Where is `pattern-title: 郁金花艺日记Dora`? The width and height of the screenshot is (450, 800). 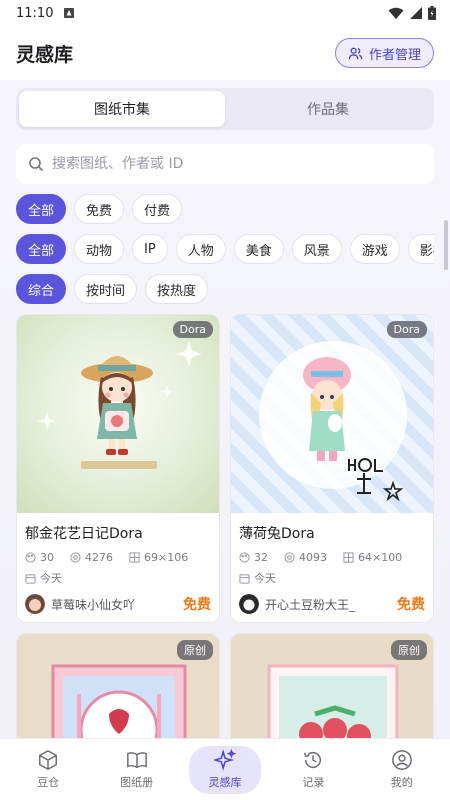 pattern-title: 郁金花艺日记Dora is located at coordinates (84, 534).